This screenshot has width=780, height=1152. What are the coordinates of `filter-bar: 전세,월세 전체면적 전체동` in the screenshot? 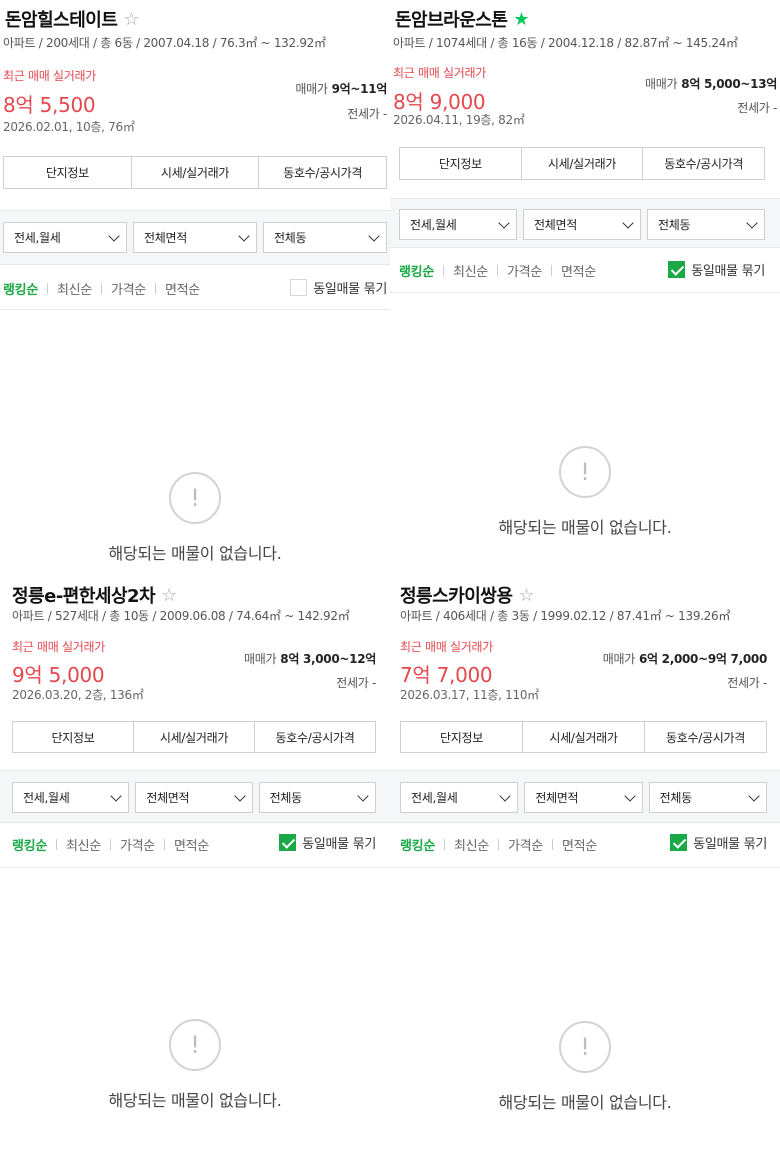 It's located at (195, 796).